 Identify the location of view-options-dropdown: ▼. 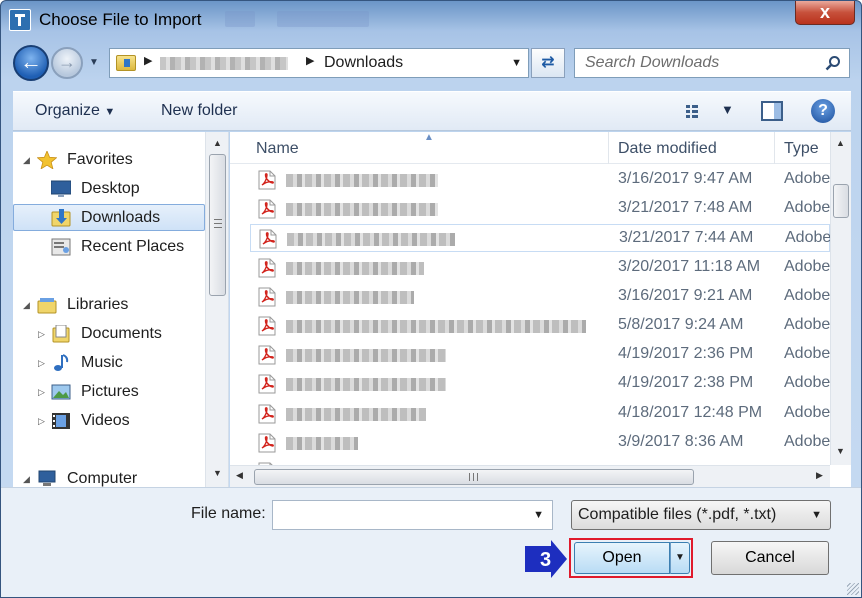
(727, 109).